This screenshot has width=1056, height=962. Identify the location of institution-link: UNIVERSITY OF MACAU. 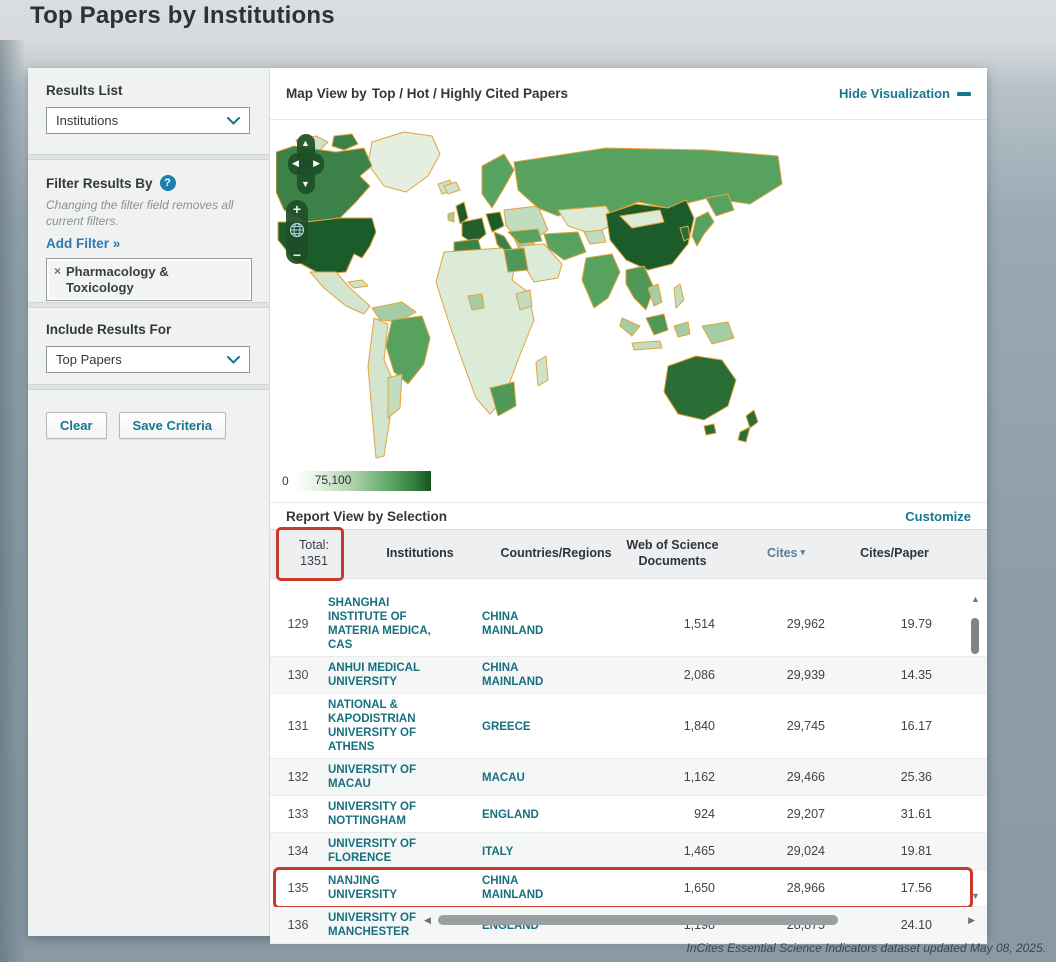
(404, 777).